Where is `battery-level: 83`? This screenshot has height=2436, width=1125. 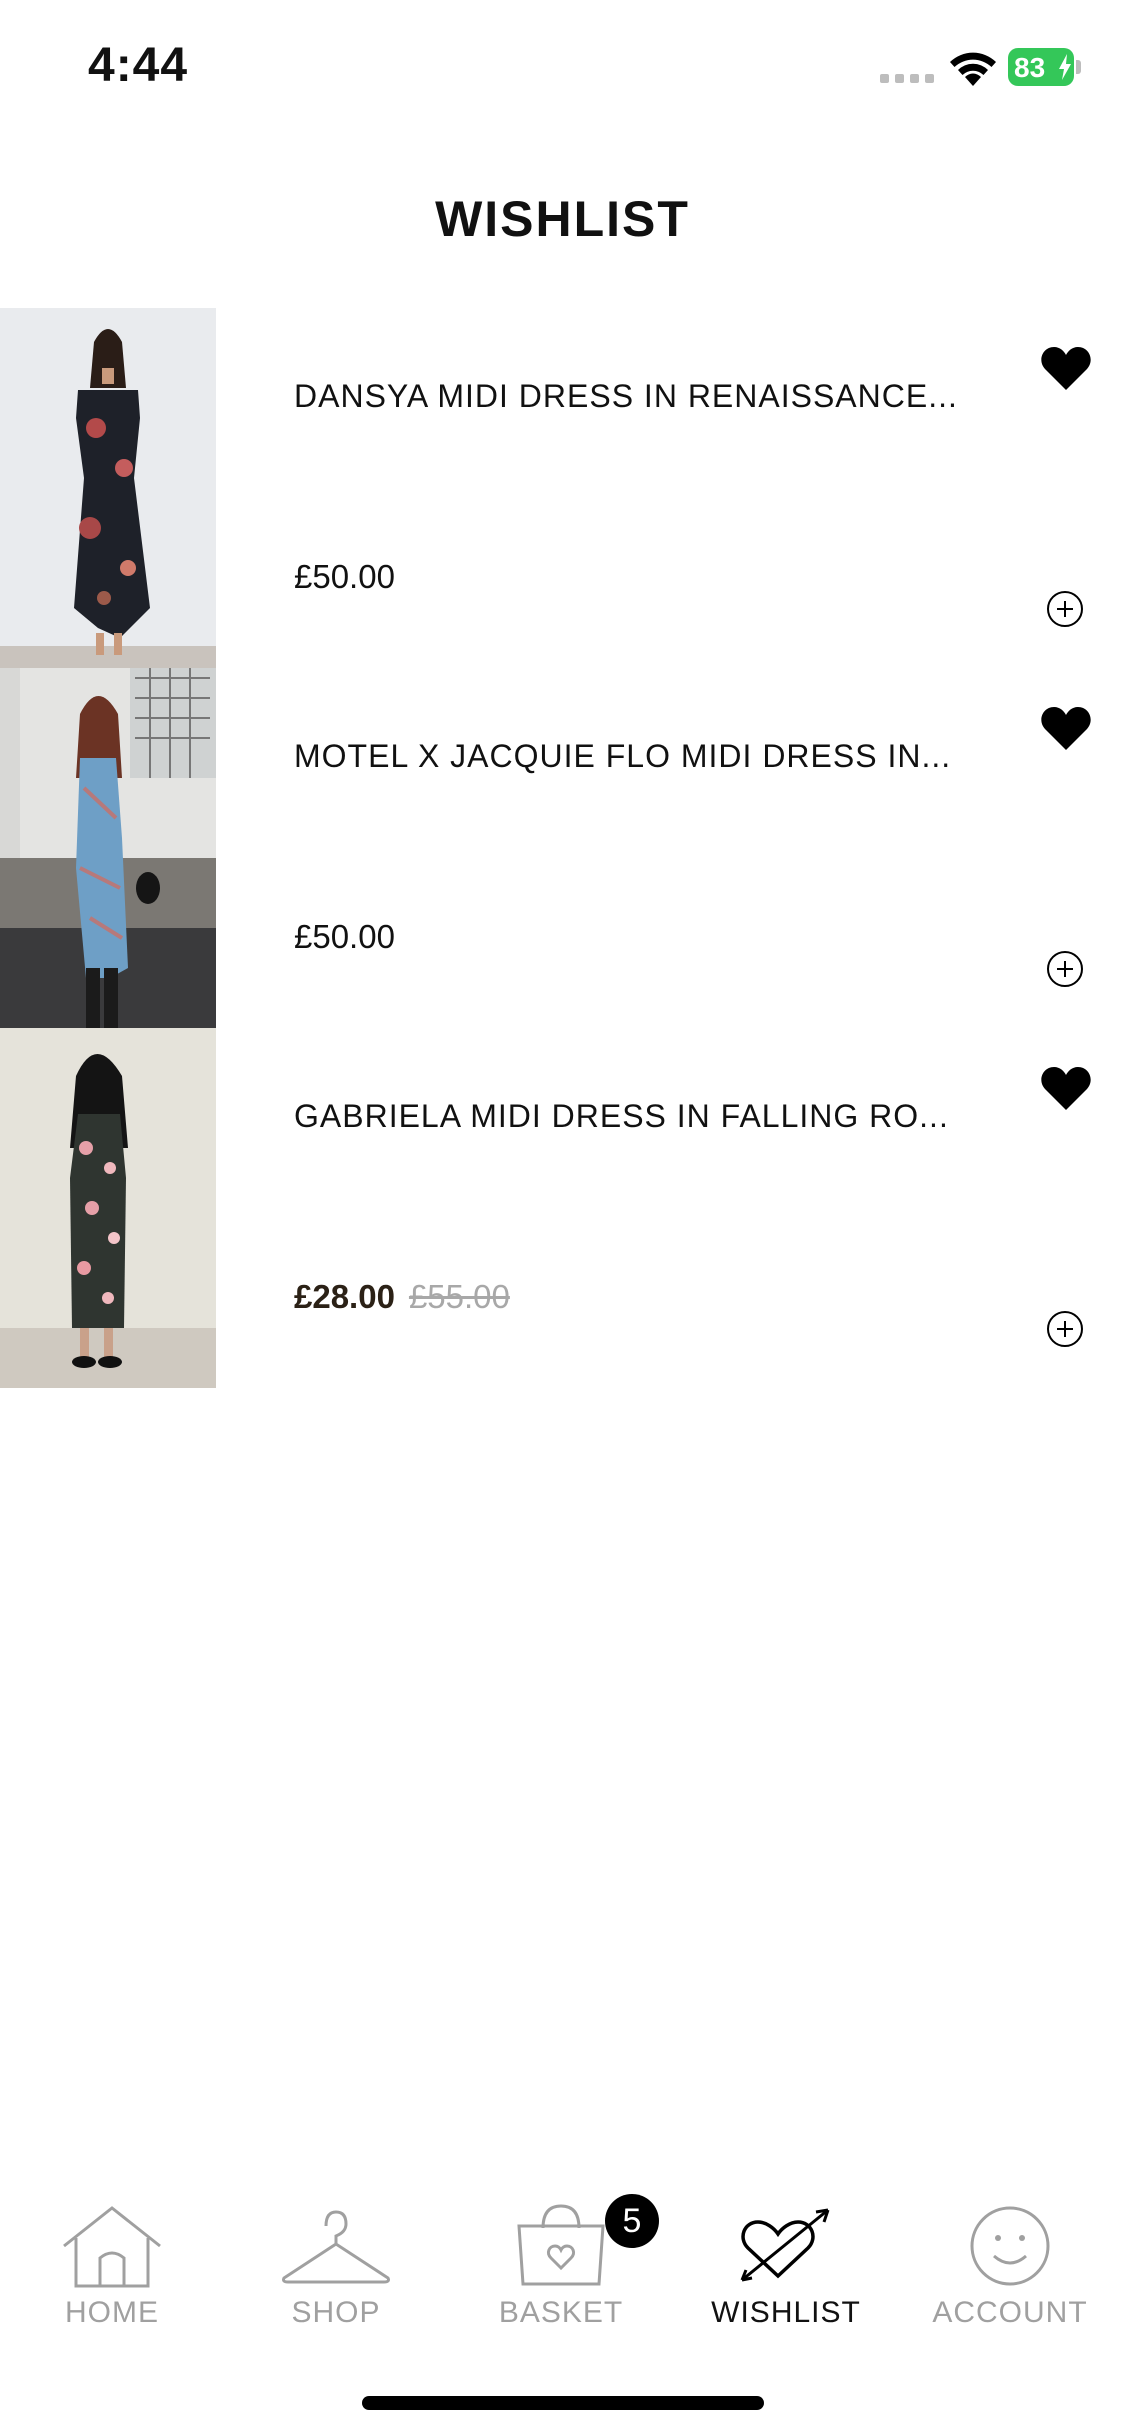
battery-level: 83 is located at coordinates (1030, 67).